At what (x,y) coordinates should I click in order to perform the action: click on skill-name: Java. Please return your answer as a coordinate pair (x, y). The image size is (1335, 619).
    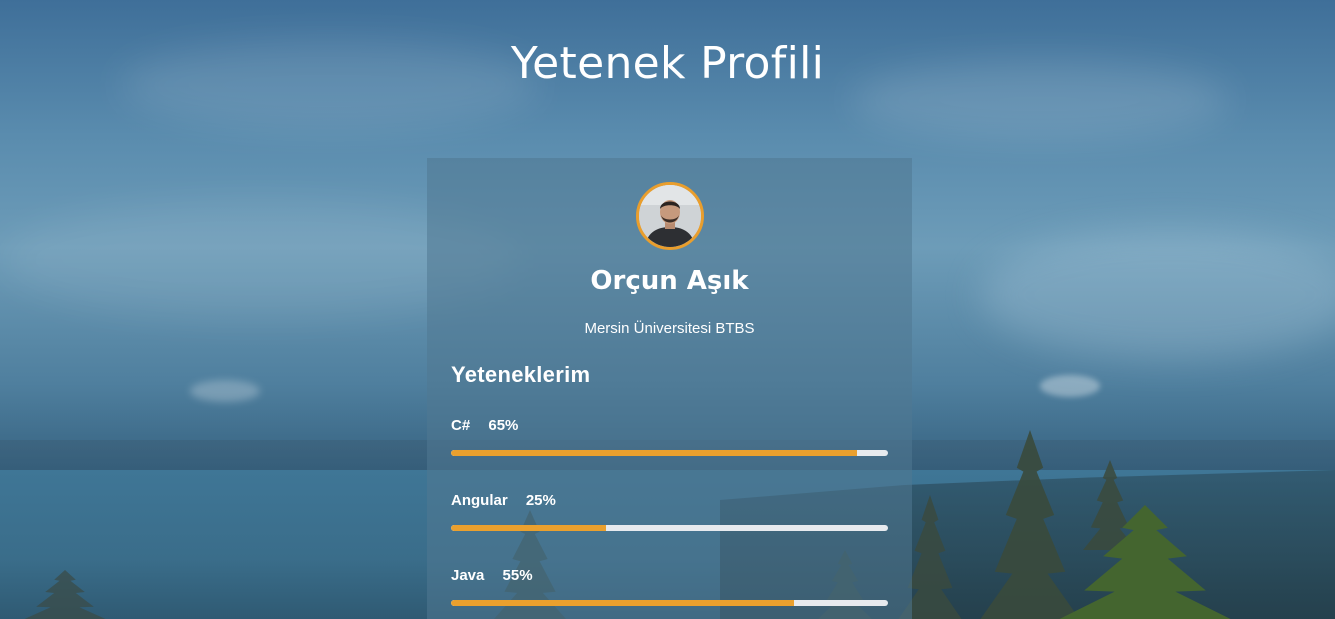
    Looking at the image, I should click on (468, 575).